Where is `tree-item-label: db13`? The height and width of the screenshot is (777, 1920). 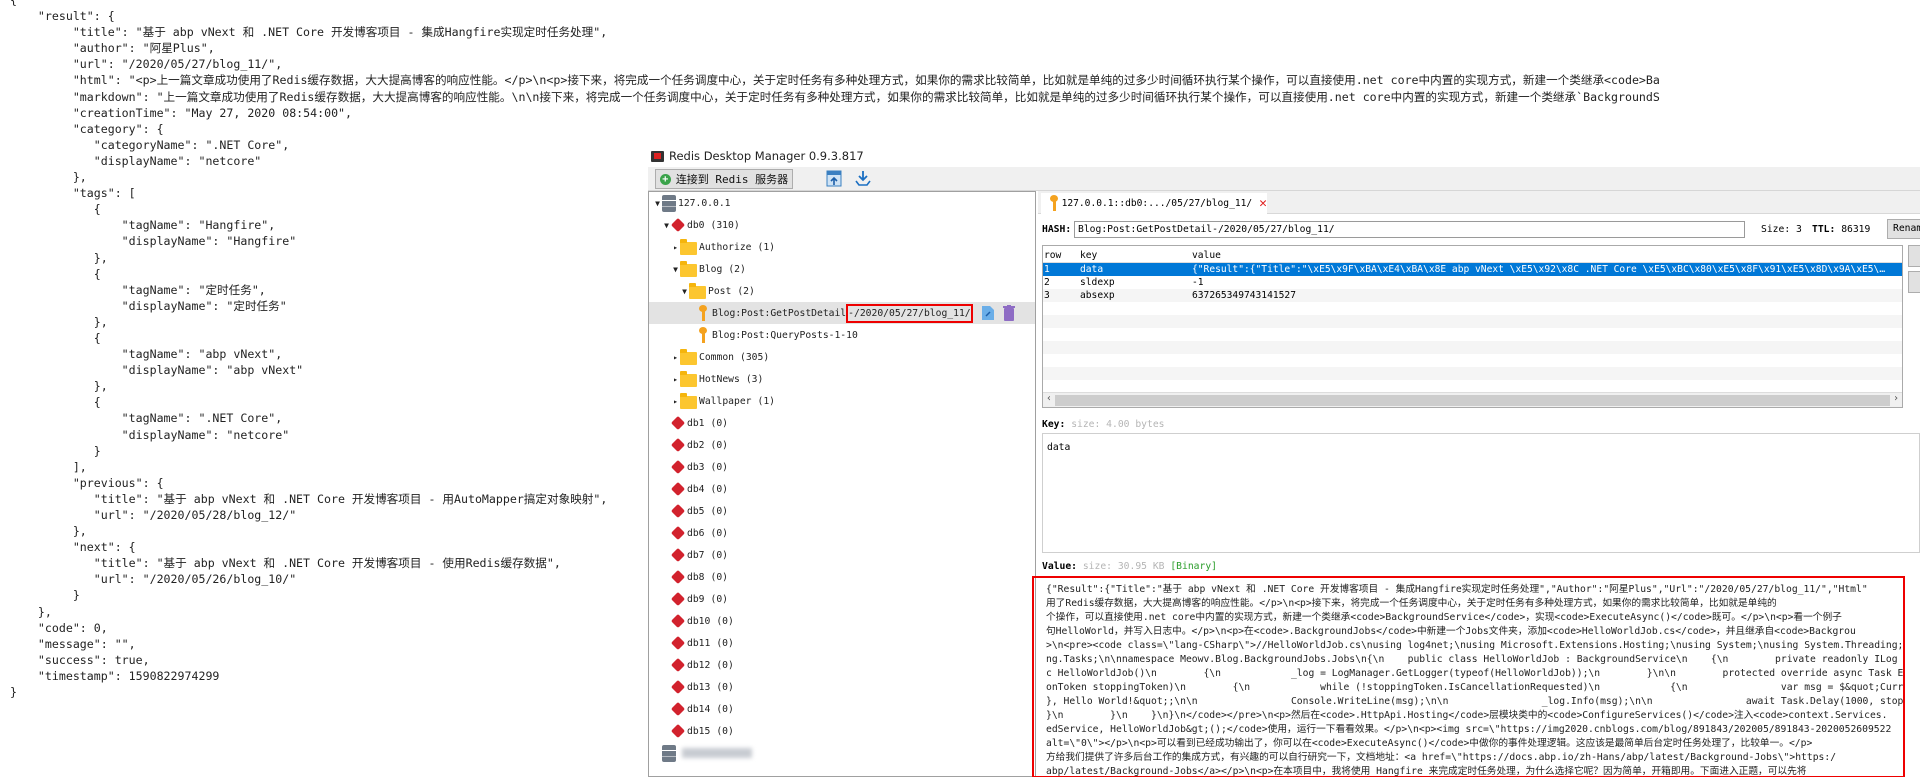 tree-item-label: db13 is located at coordinates (699, 687).